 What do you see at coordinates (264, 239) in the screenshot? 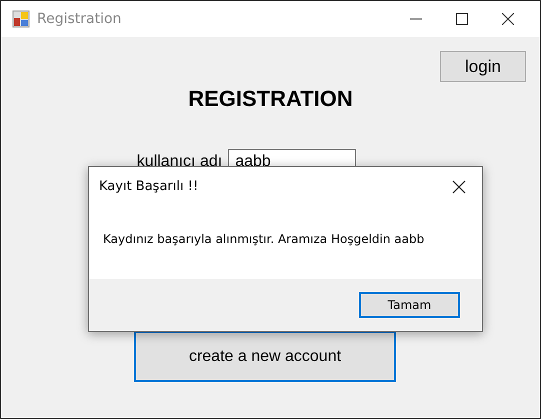
I see `dialog-message: Kaydınız başarıyla alınmıştır. Aramıza Hoşgeldin aabb` at bounding box center [264, 239].